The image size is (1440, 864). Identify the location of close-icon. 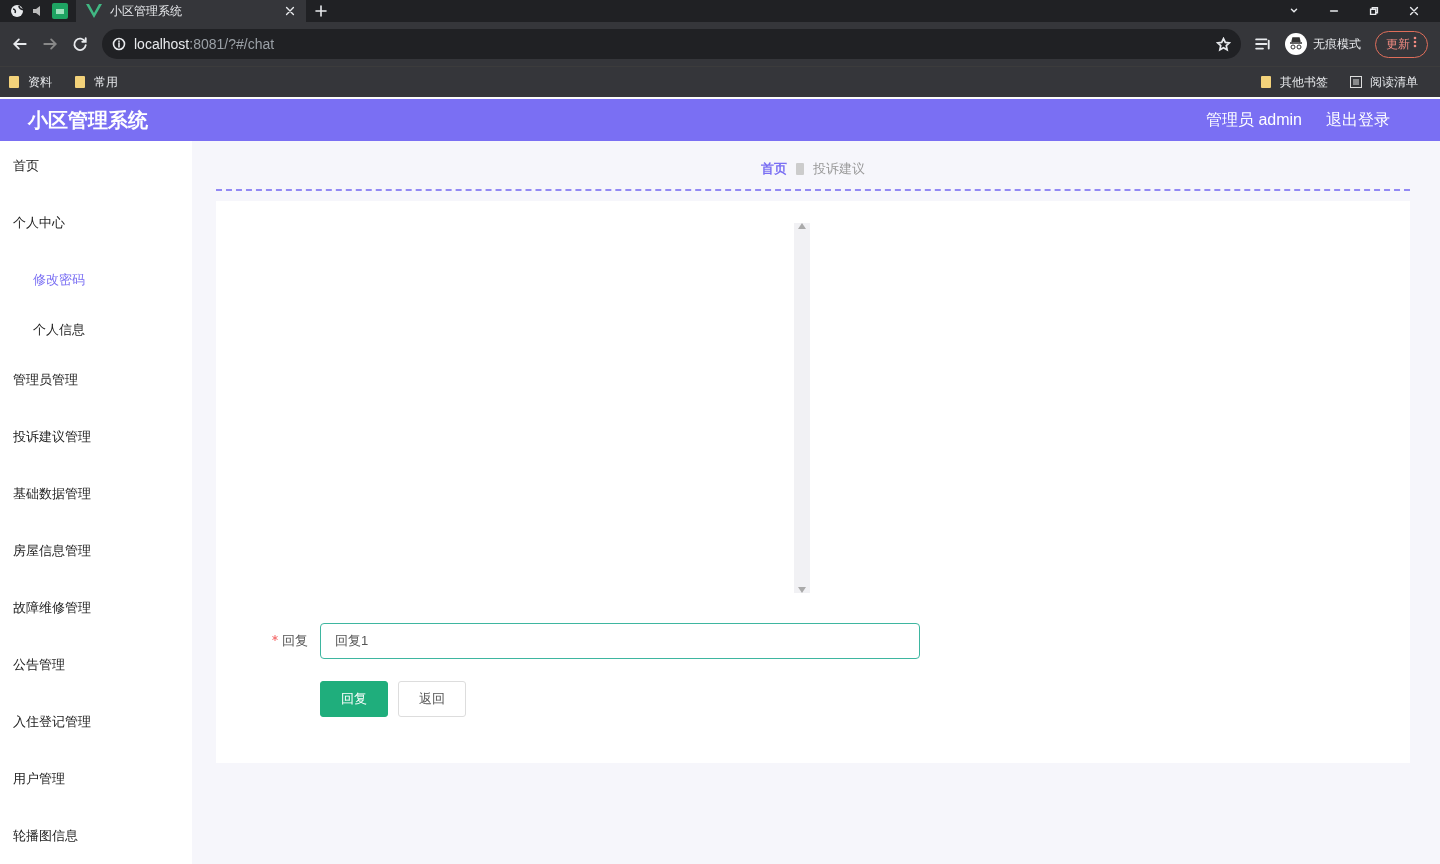
(1414, 11).